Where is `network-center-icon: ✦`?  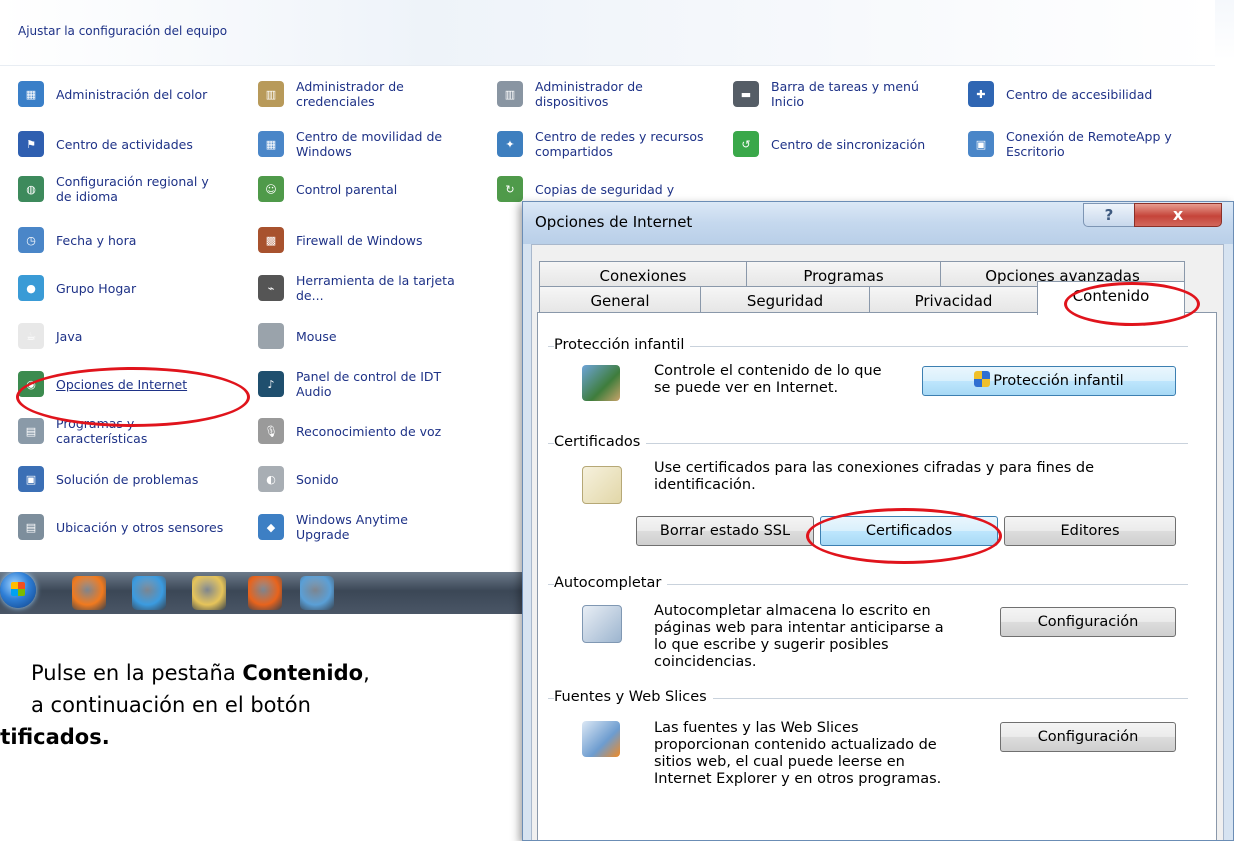
network-center-icon: ✦ is located at coordinates (510, 144).